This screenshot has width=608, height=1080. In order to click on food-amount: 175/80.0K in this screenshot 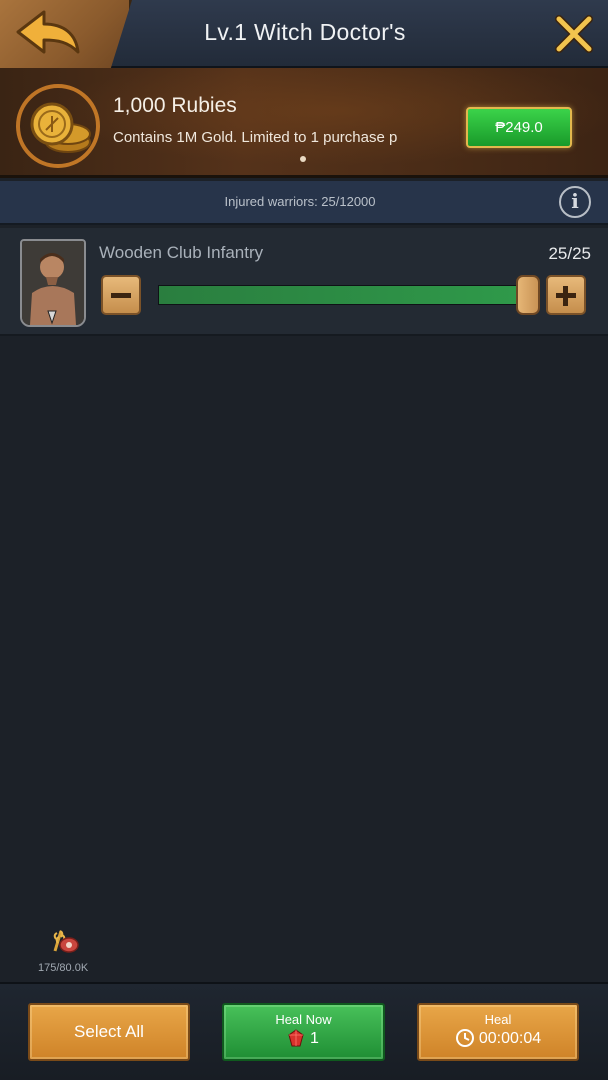, I will do `click(63, 968)`.